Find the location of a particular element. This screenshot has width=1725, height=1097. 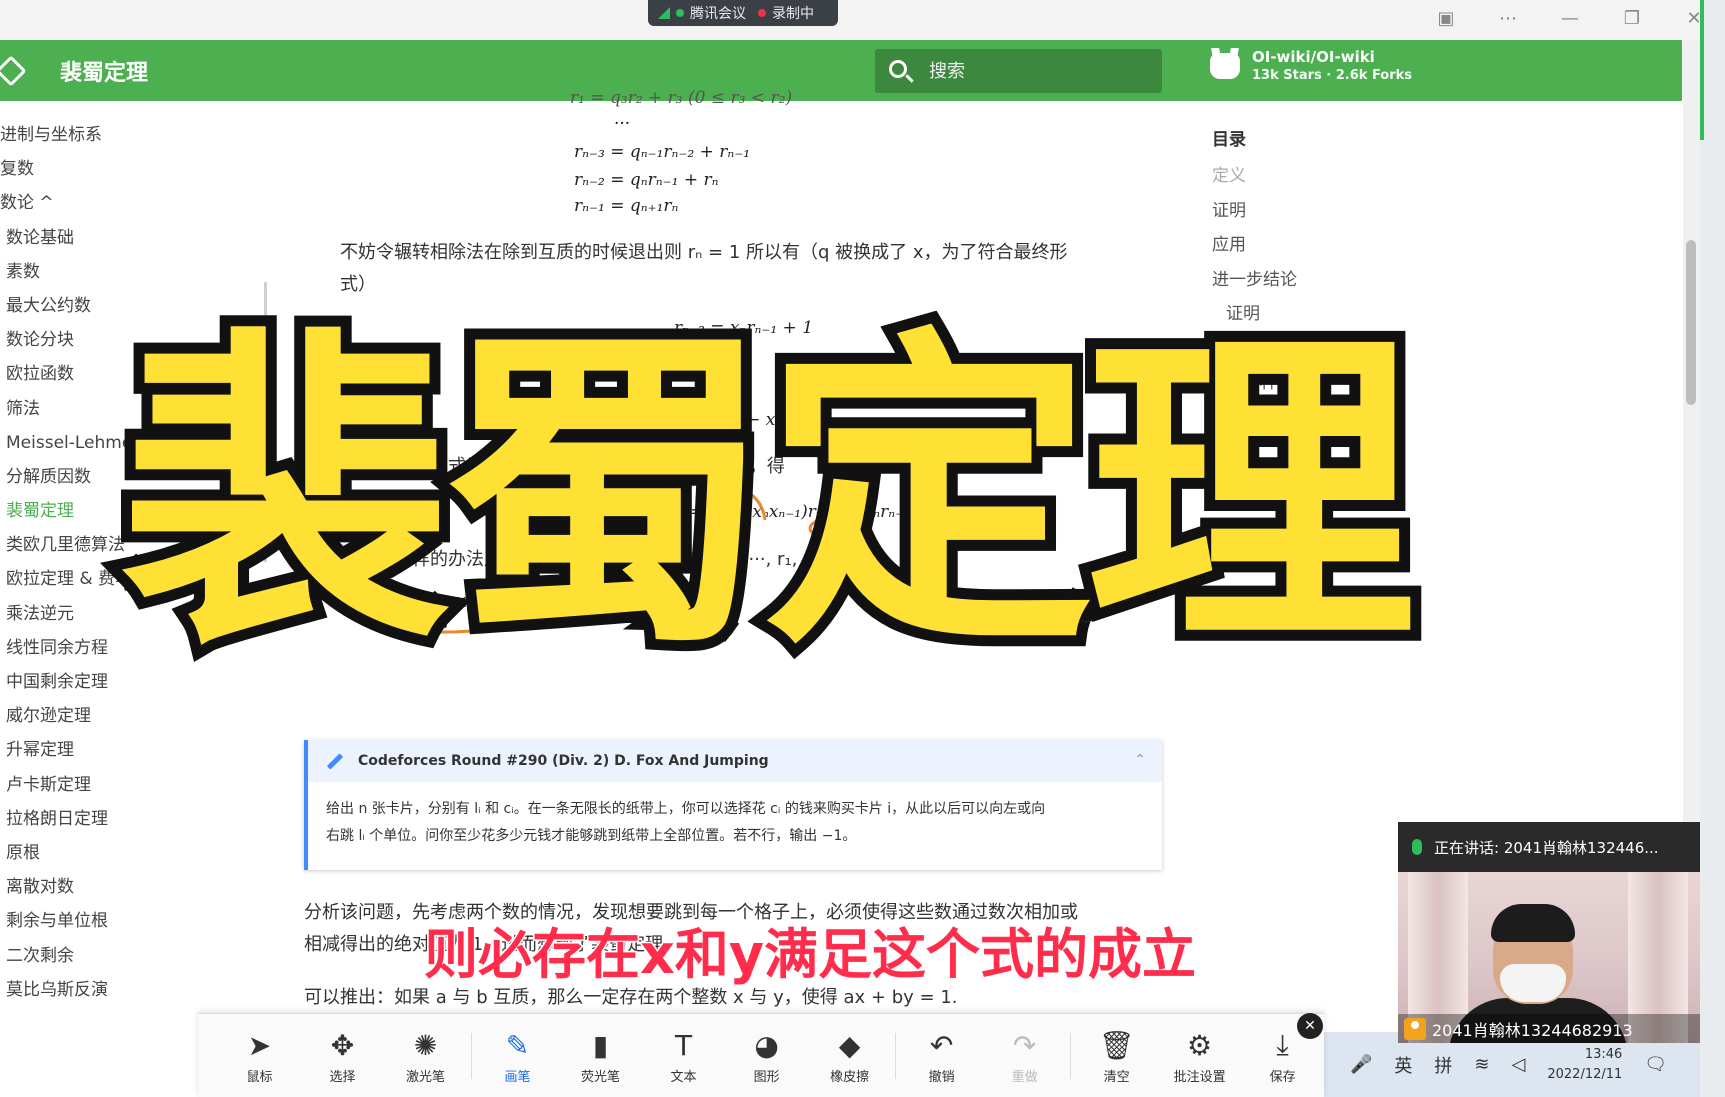

tool-label: 撤销 is located at coordinates (941, 1077).